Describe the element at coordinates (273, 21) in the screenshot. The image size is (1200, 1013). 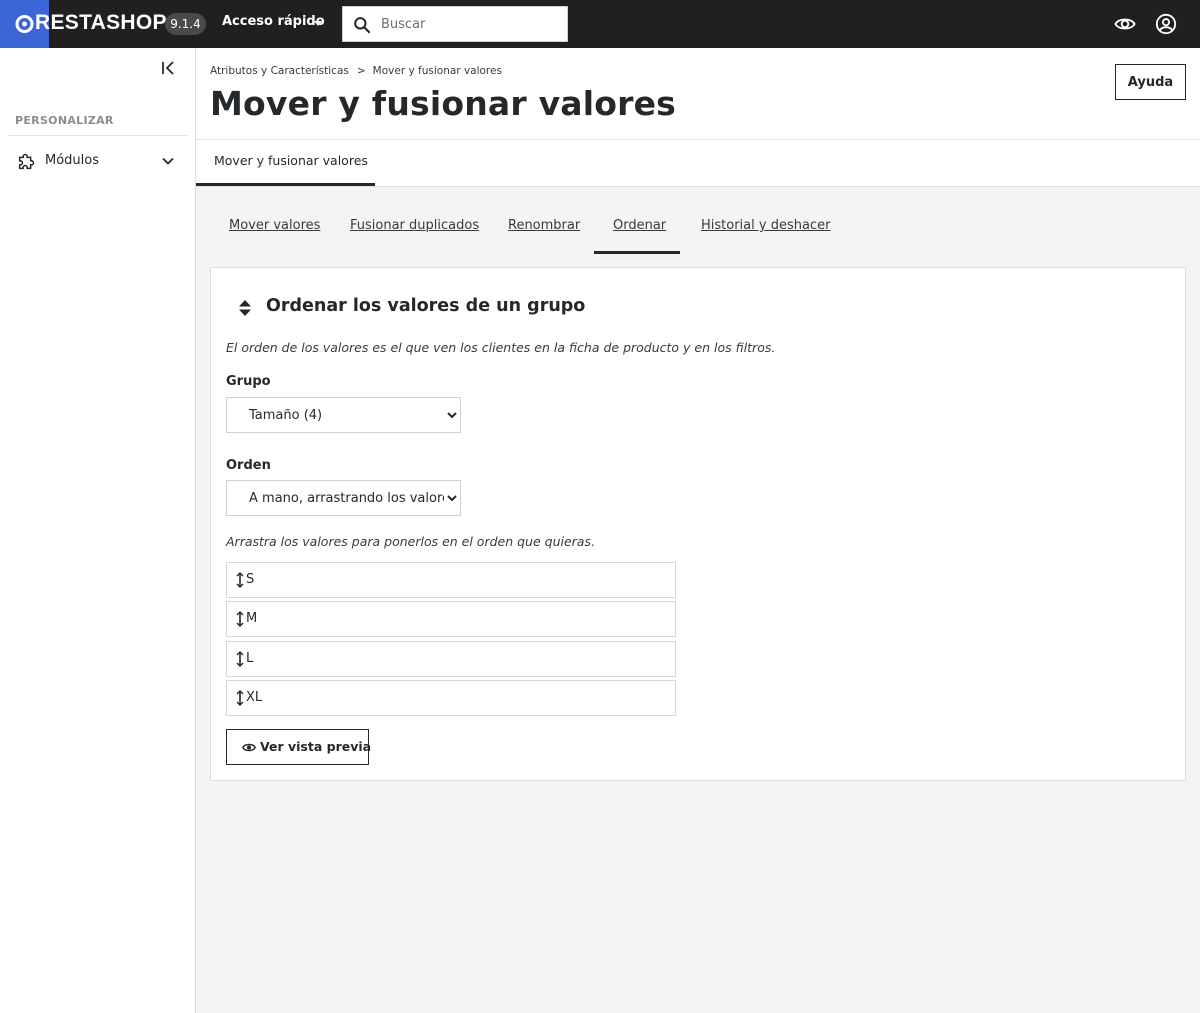
I see `quick-access-button: Acceso rápido` at that location.